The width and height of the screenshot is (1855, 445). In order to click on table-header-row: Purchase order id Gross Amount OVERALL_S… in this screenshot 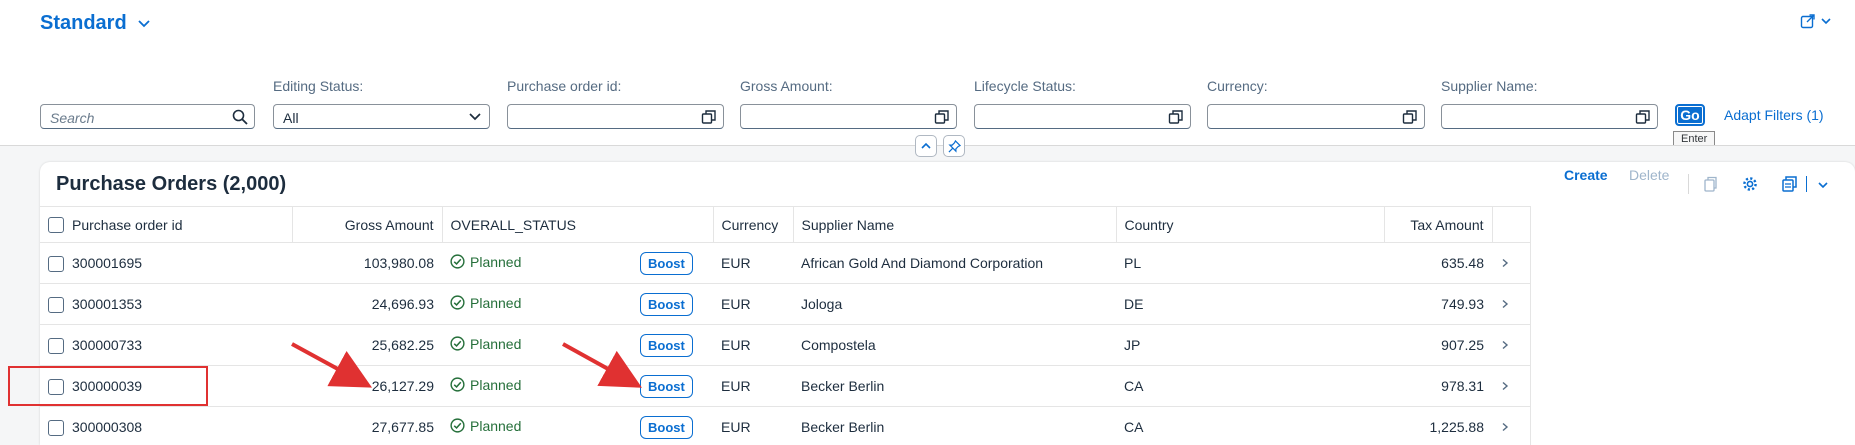, I will do `click(785, 224)`.